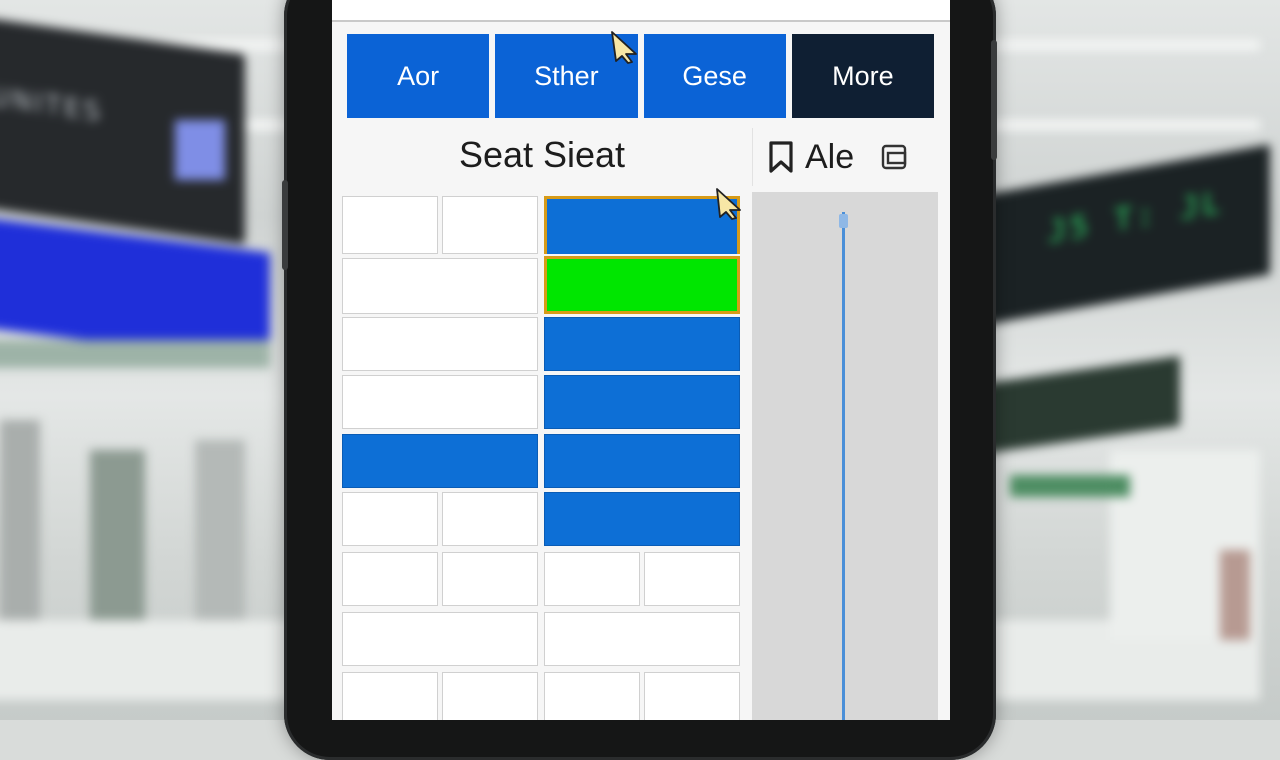 The image size is (1280, 760). I want to click on green-sign, so click(1070, 486).